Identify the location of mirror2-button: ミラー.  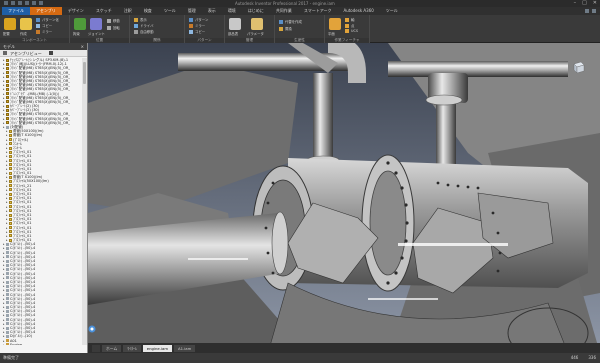
(197, 25).